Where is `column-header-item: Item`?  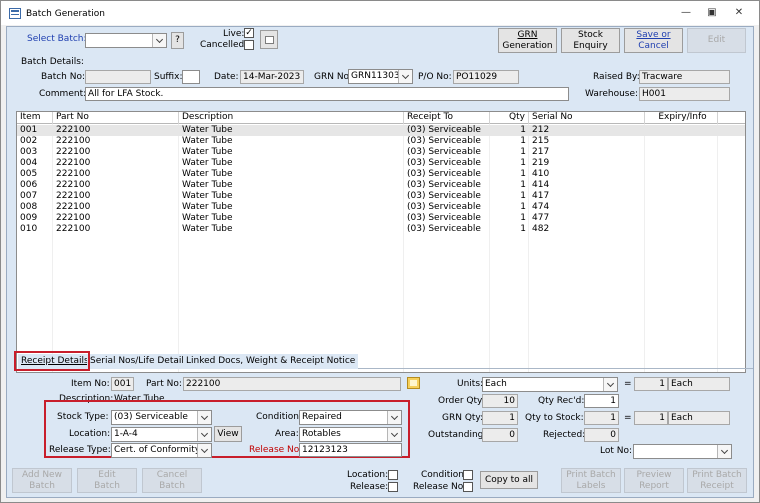 column-header-item: Item is located at coordinates (35, 118).